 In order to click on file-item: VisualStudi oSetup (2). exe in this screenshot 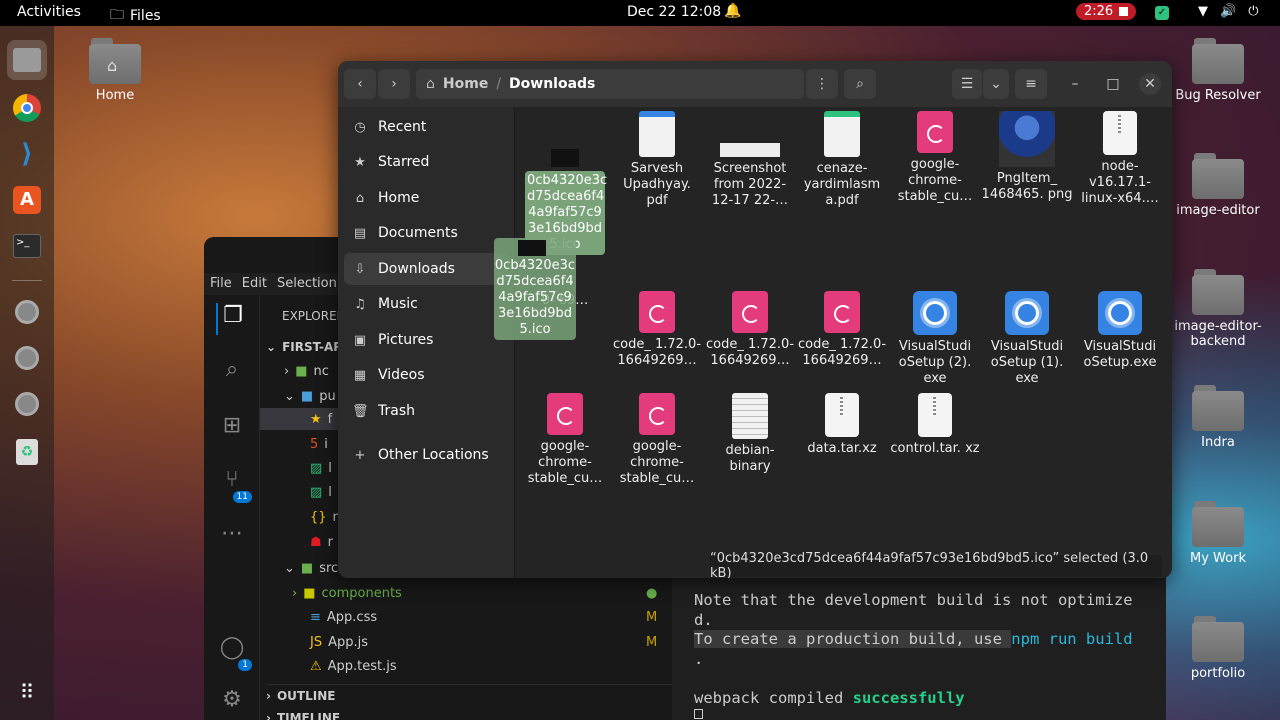, I will do `click(935, 339)`.